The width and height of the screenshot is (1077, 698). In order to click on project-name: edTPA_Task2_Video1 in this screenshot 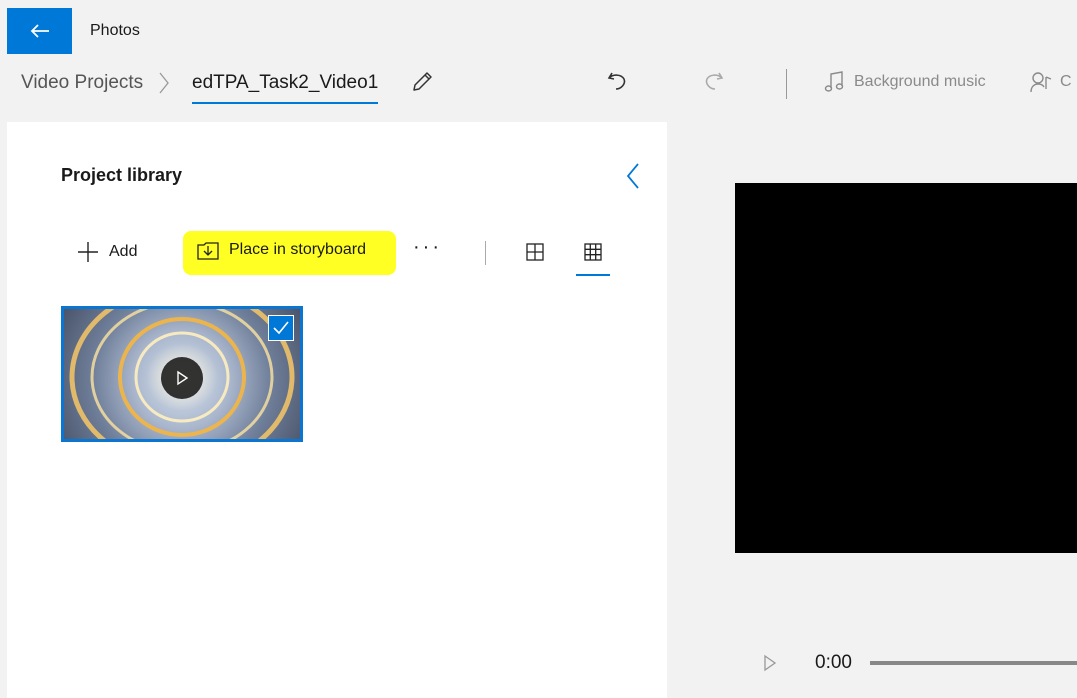, I will do `click(285, 88)`.